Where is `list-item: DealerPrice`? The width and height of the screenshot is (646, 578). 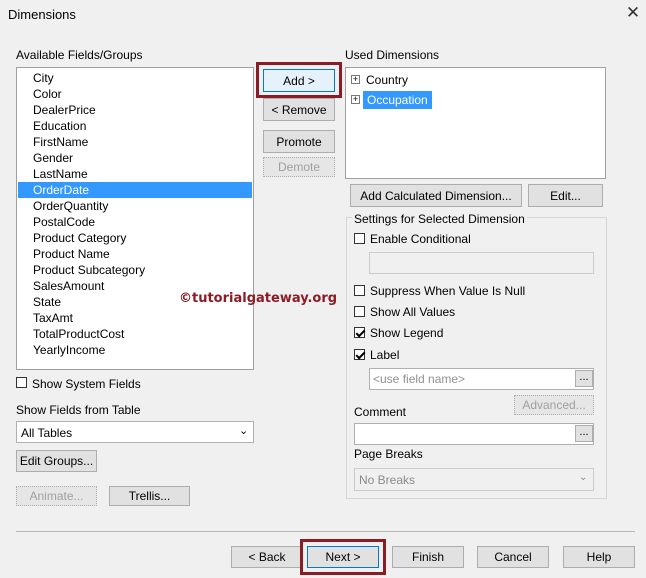 list-item: DealerPrice is located at coordinates (64, 110).